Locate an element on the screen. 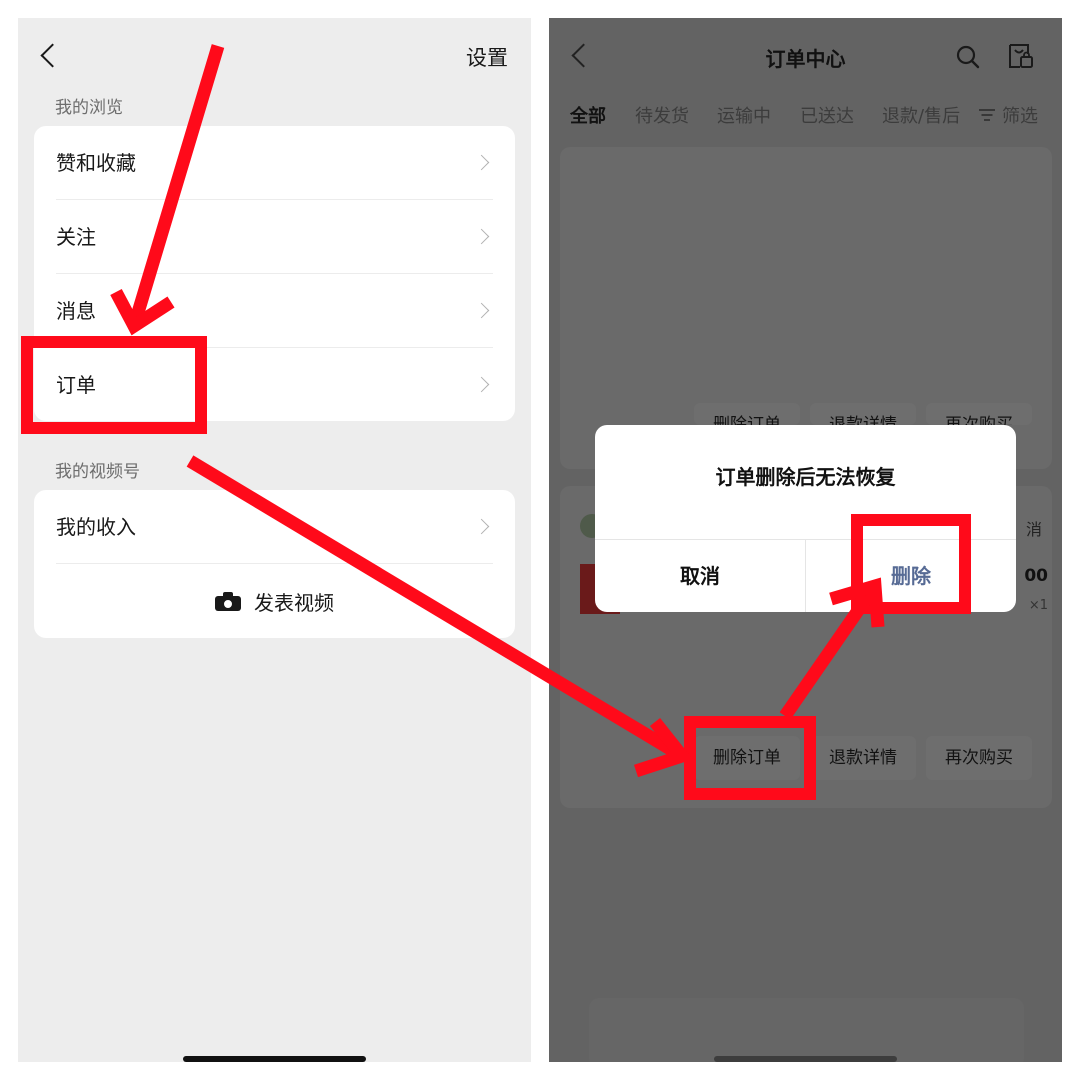 The image size is (1080, 1080). arrow-to-orders is located at coordinates (176, 186).